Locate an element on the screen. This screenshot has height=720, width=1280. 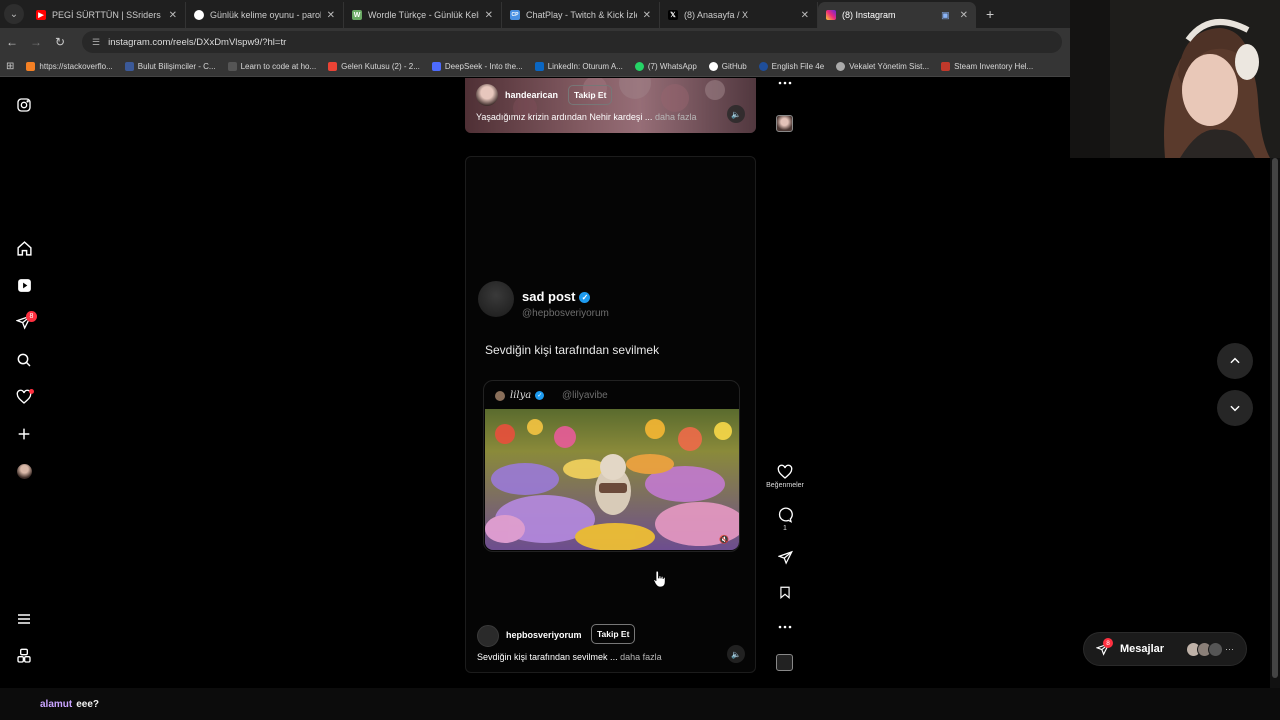
x-icon: 𝕏 is located at coordinates (673, 15).